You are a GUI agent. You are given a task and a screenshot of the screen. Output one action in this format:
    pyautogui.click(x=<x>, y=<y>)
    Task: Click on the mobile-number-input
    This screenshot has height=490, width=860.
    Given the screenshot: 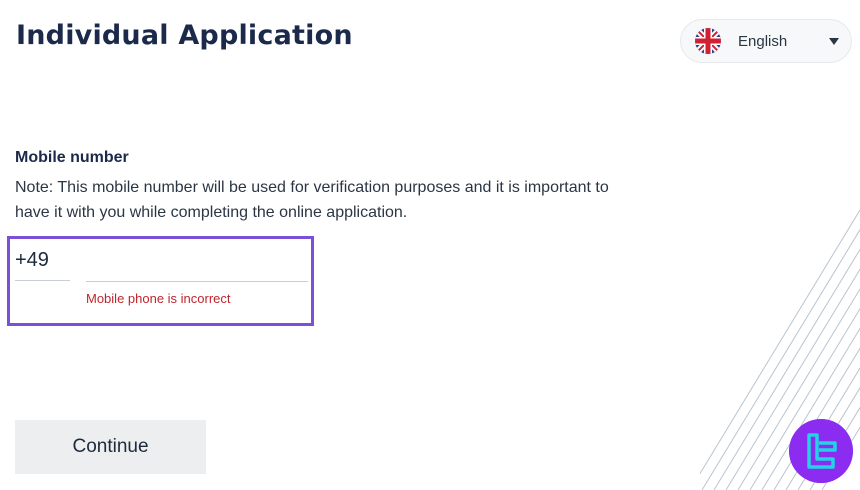 What is the action you would take?
    pyautogui.click(x=197, y=265)
    